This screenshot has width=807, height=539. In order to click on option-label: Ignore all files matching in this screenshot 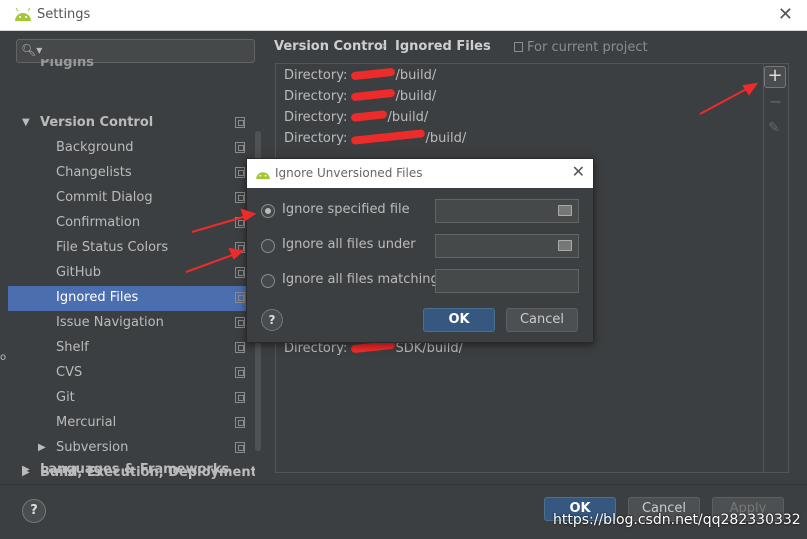, I will do `click(360, 279)`.